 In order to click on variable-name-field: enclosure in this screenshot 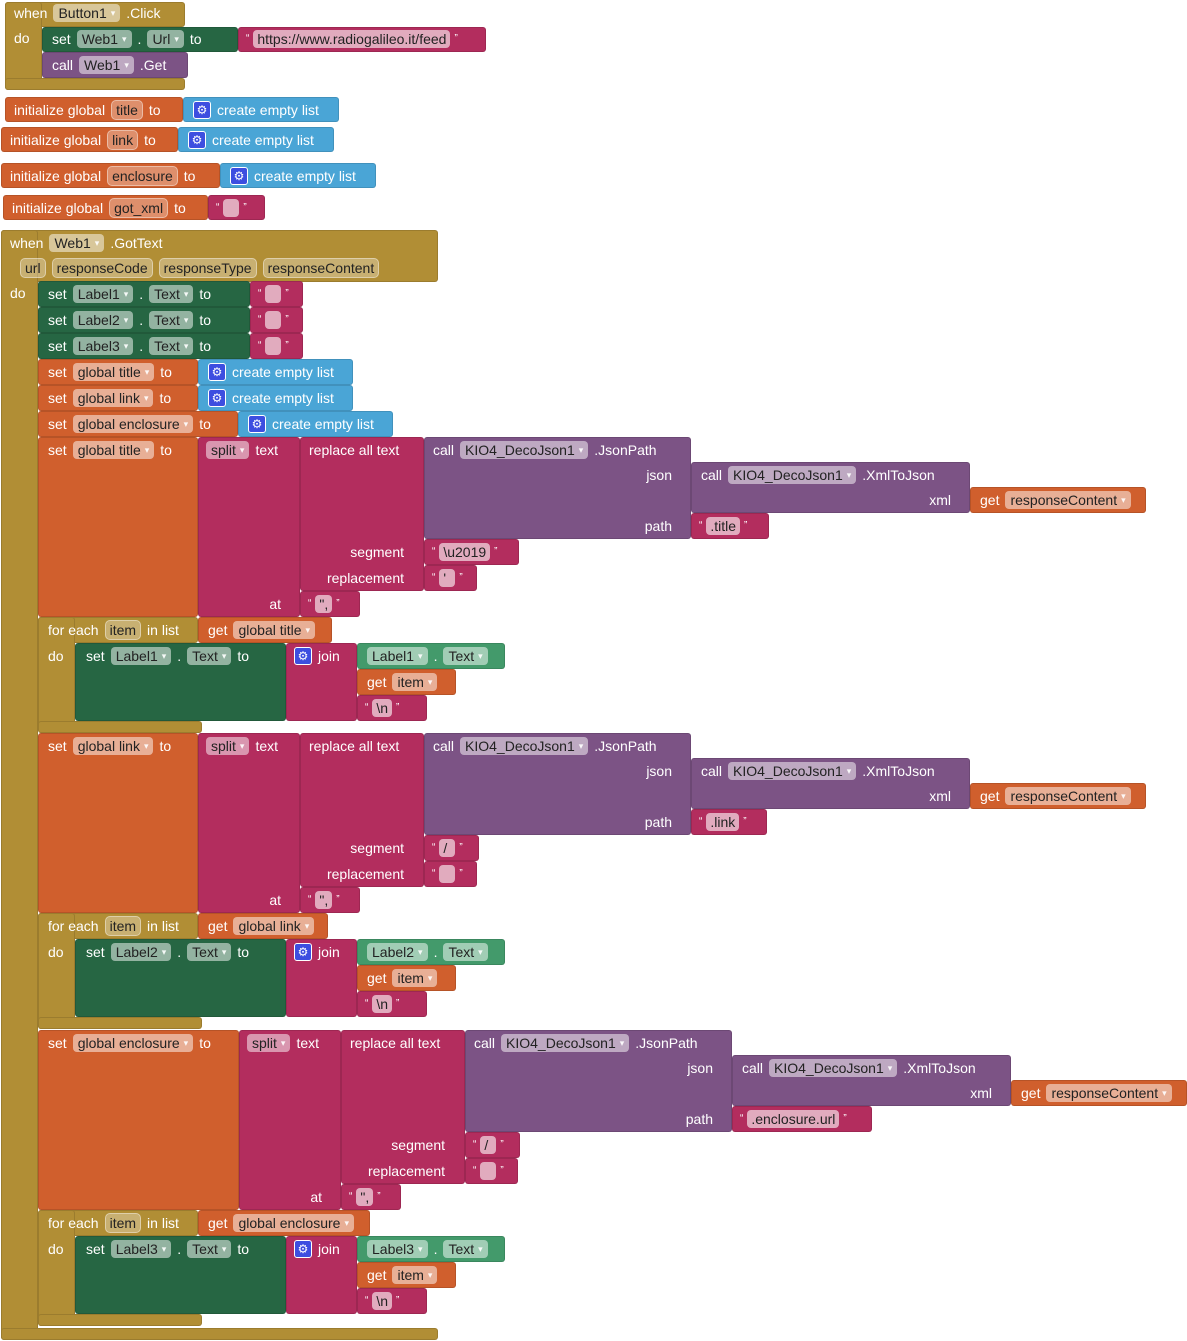, I will do `click(142, 176)`.